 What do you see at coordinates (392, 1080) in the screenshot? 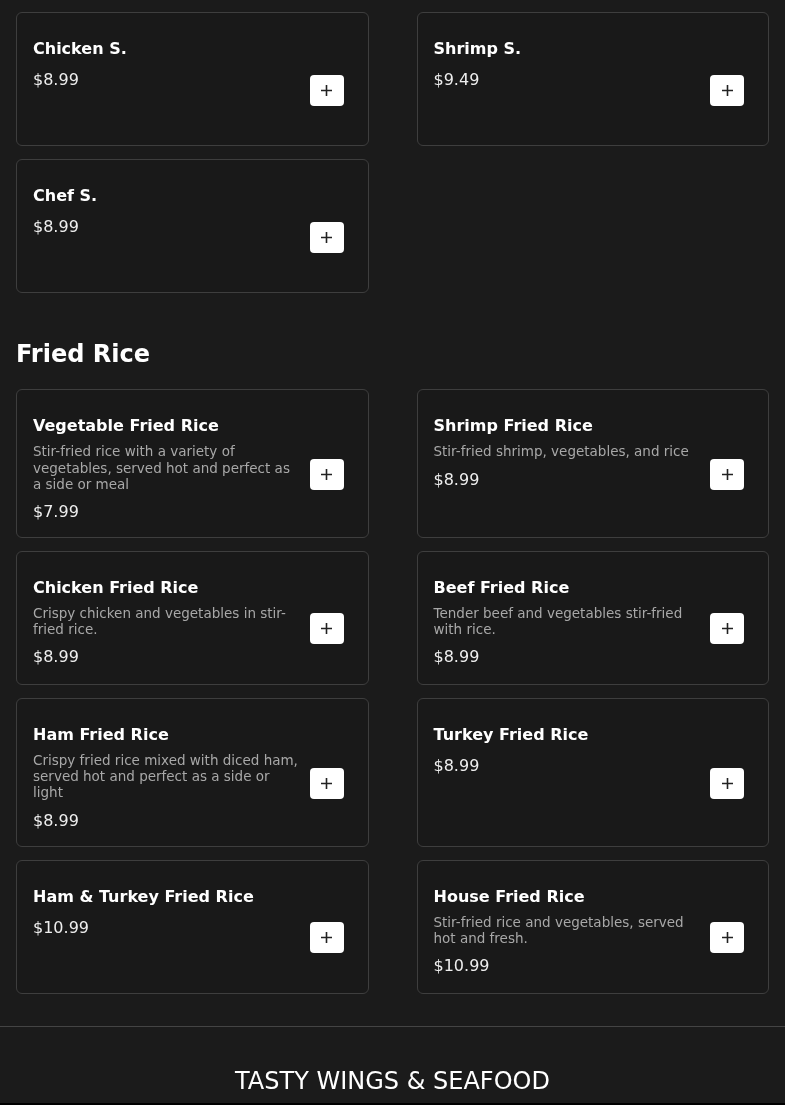
I see `footer-brand: TASTY WINGS & SEAFOOD` at bounding box center [392, 1080].